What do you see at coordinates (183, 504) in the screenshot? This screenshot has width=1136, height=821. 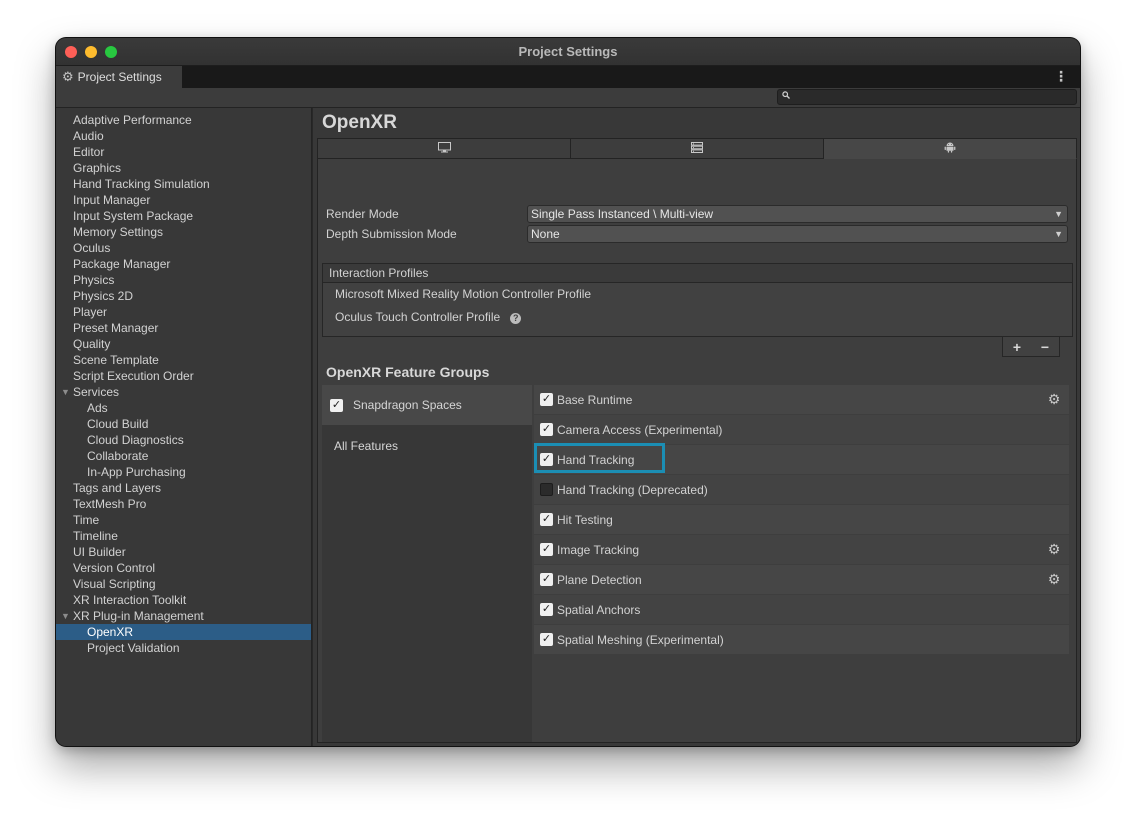 I see `sidebar-item-textmesh-pro: TextMesh Pro` at bounding box center [183, 504].